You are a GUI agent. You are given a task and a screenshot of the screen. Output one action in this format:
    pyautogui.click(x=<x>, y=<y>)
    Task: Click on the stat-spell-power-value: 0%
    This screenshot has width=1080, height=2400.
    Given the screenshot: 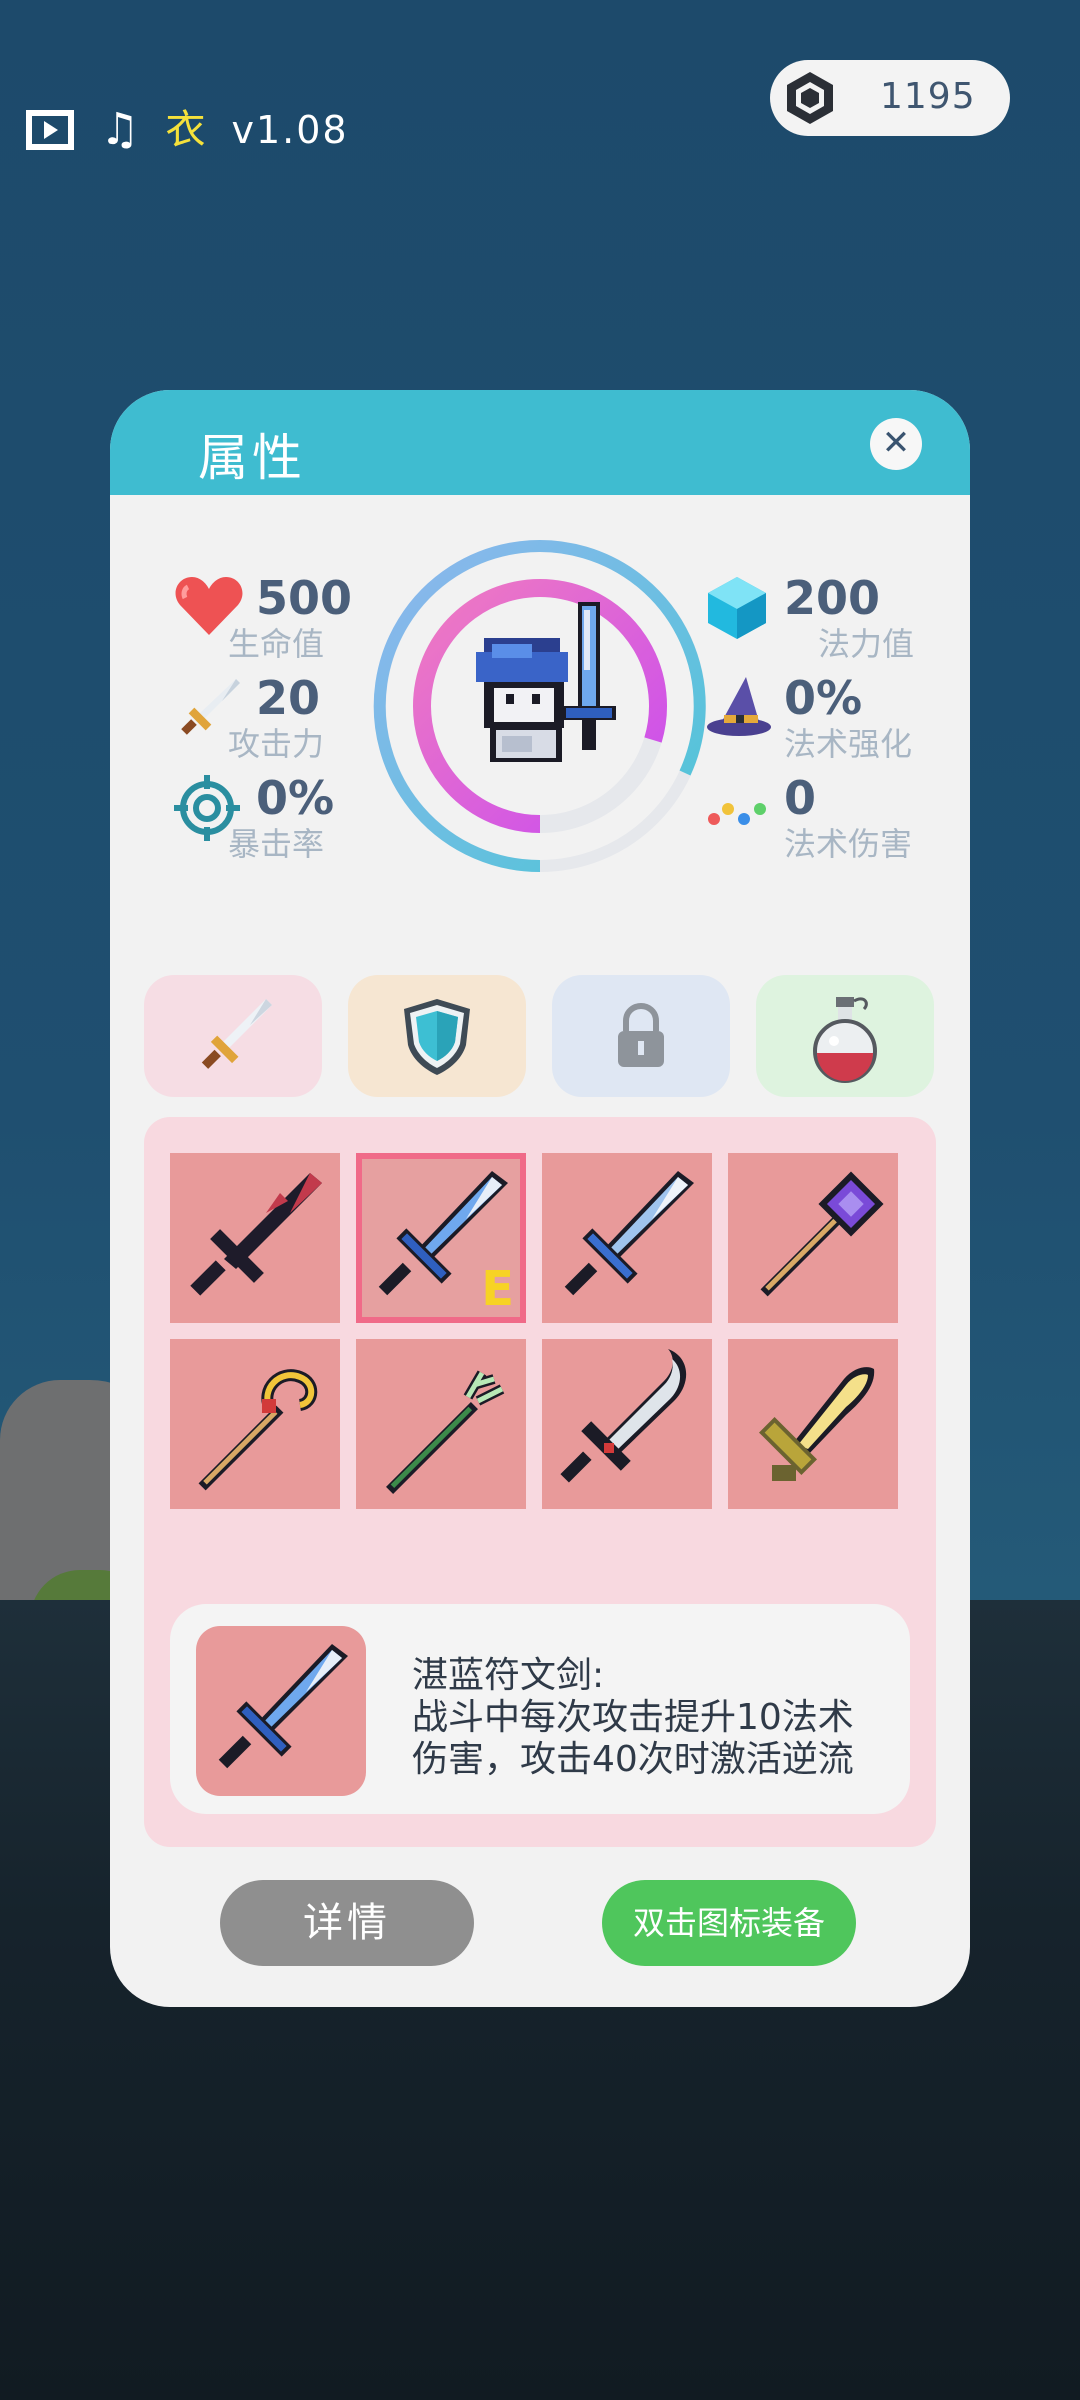 What is the action you would take?
    pyautogui.click(x=823, y=698)
    